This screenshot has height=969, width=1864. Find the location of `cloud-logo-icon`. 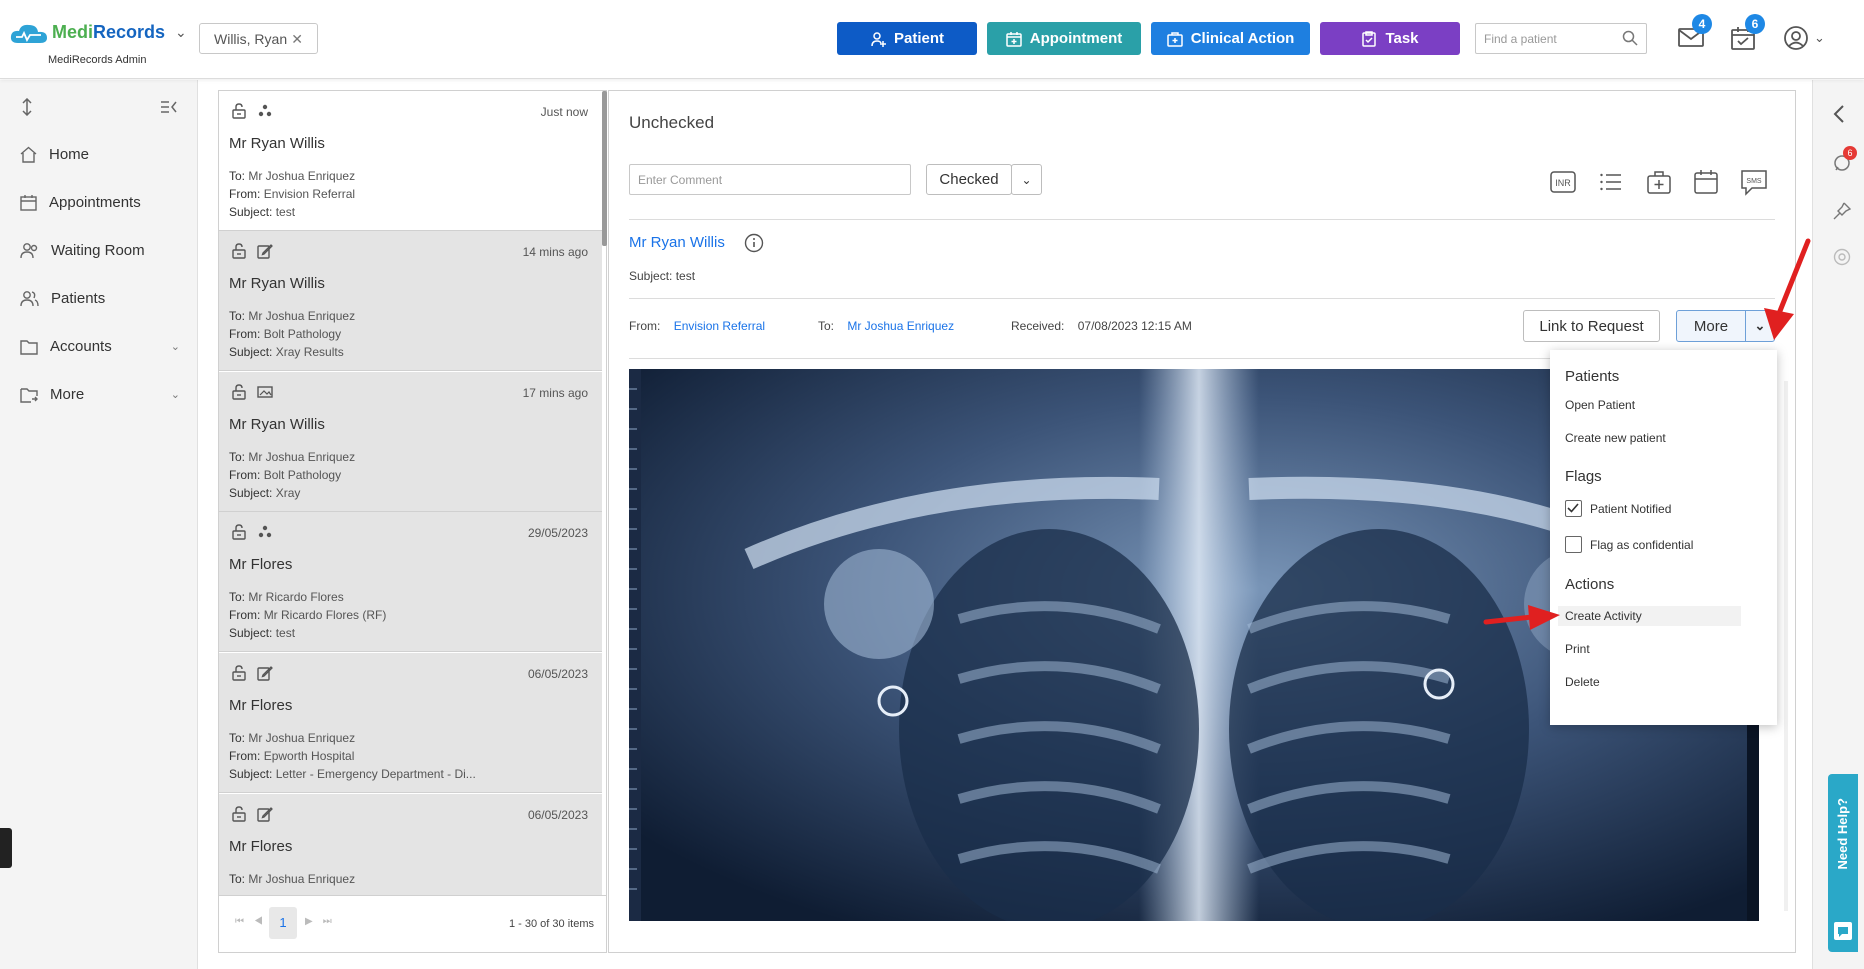

cloud-logo-icon is located at coordinates (29, 33).